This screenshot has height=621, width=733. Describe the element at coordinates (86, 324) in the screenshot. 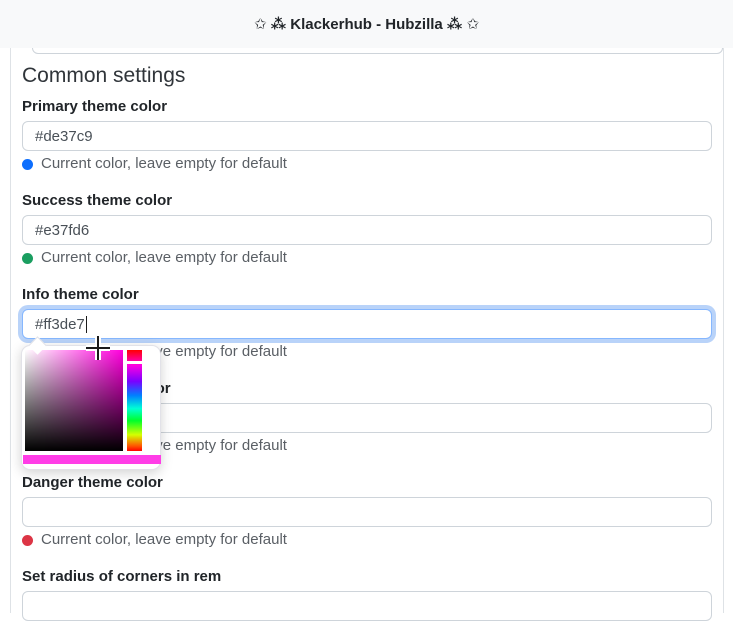

I see `text-caret` at that location.